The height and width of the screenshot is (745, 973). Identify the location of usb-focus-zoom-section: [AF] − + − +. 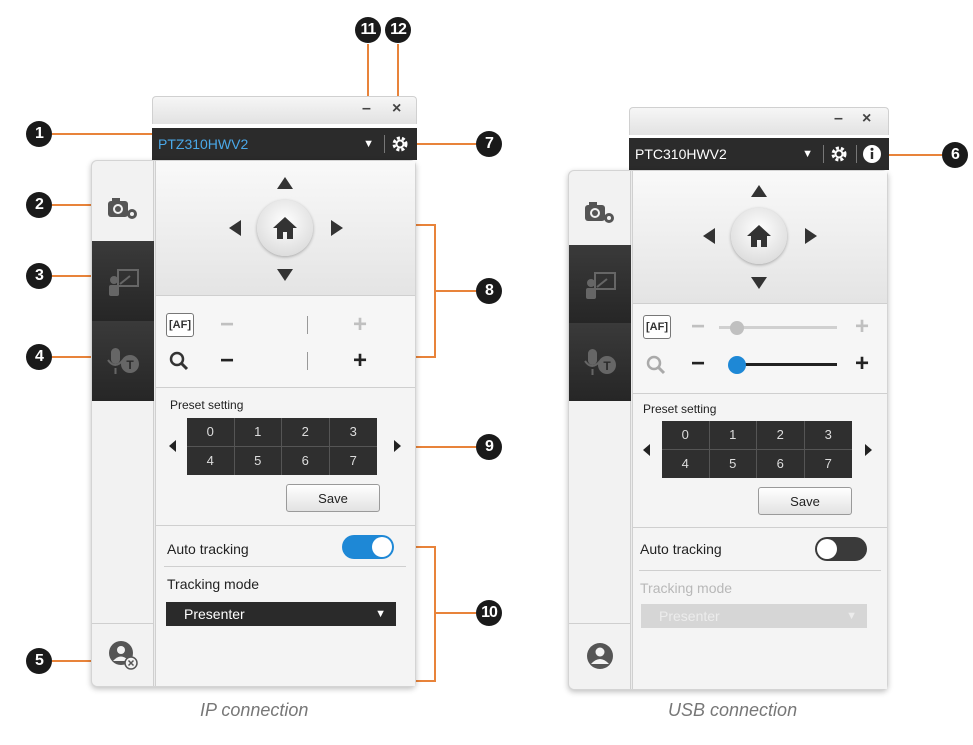
(760, 349).